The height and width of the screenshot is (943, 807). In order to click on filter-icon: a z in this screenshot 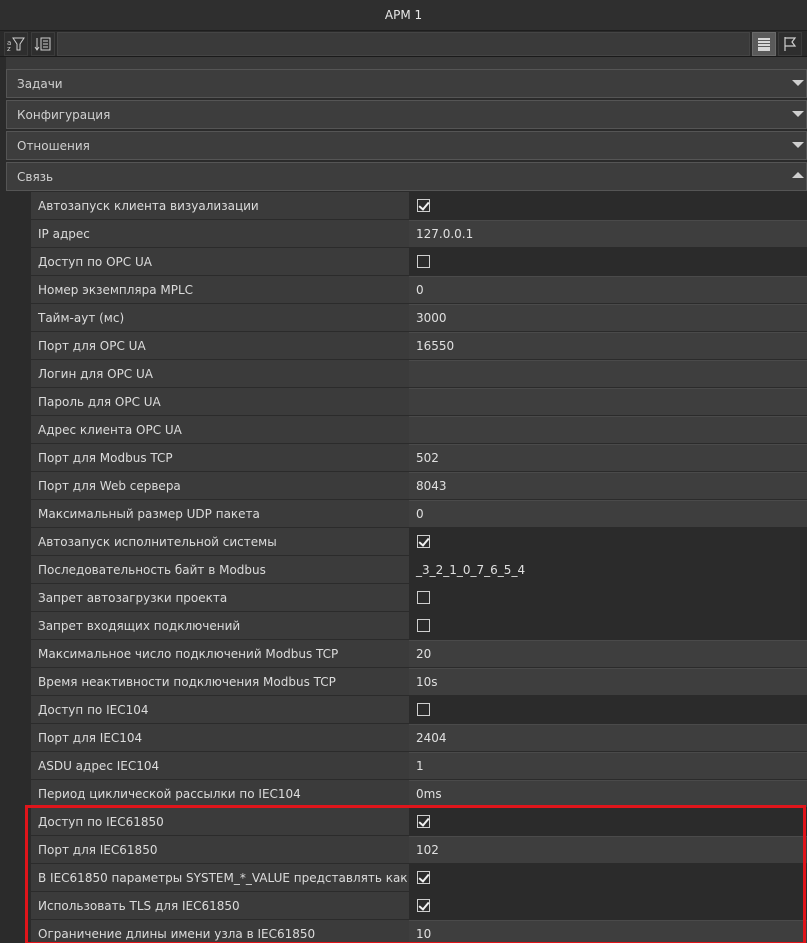, I will do `click(16, 44)`.